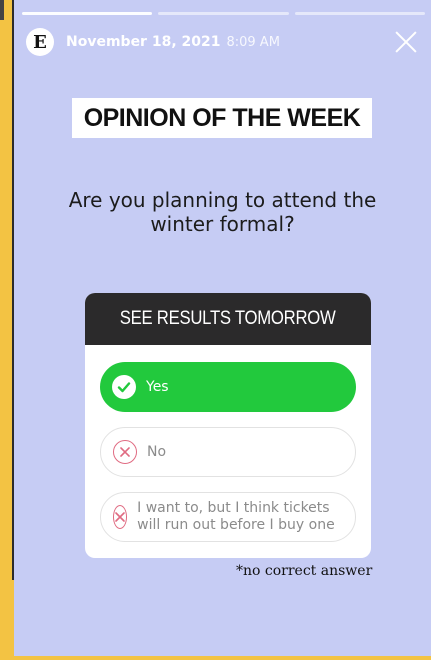 Image resolution: width=431 pixels, height=660 pixels. I want to click on avatar-logo: E, so click(40, 42).